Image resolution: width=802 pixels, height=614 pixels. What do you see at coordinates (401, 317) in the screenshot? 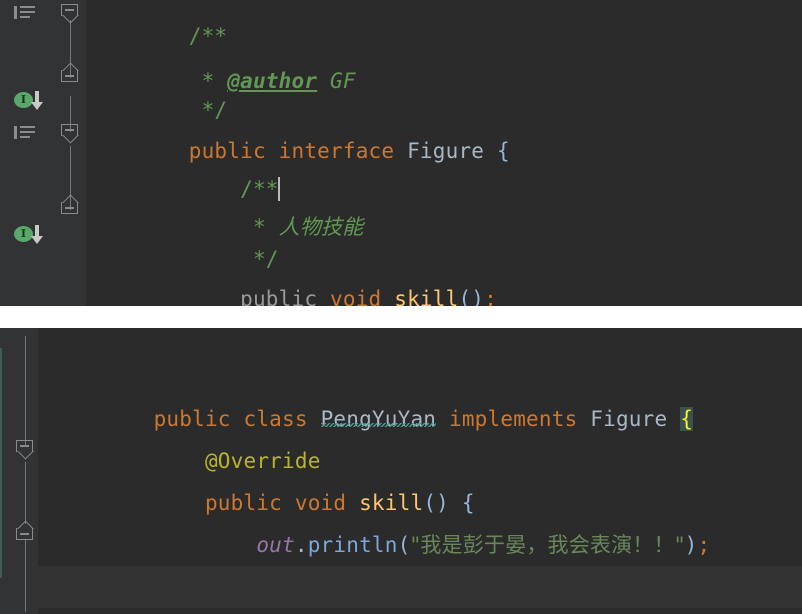
I see `panel-separator-gap` at bounding box center [401, 317].